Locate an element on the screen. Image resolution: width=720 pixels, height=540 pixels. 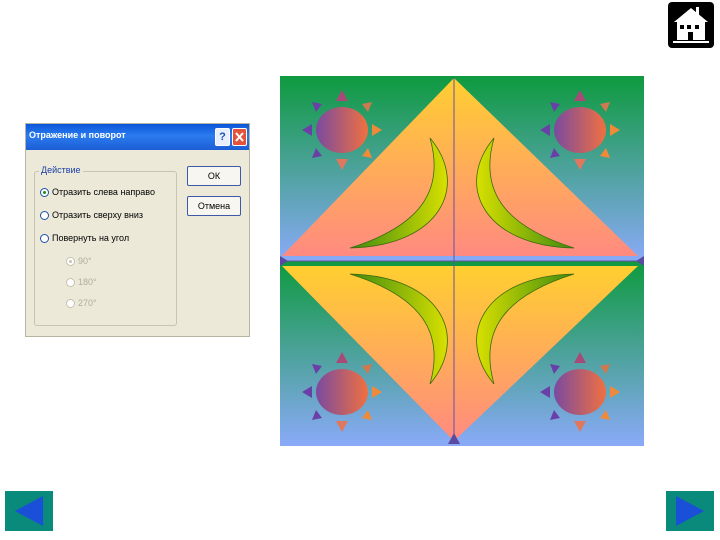
radio-flip-vertical: Отразить сверху вниз is located at coordinates (91, 215).